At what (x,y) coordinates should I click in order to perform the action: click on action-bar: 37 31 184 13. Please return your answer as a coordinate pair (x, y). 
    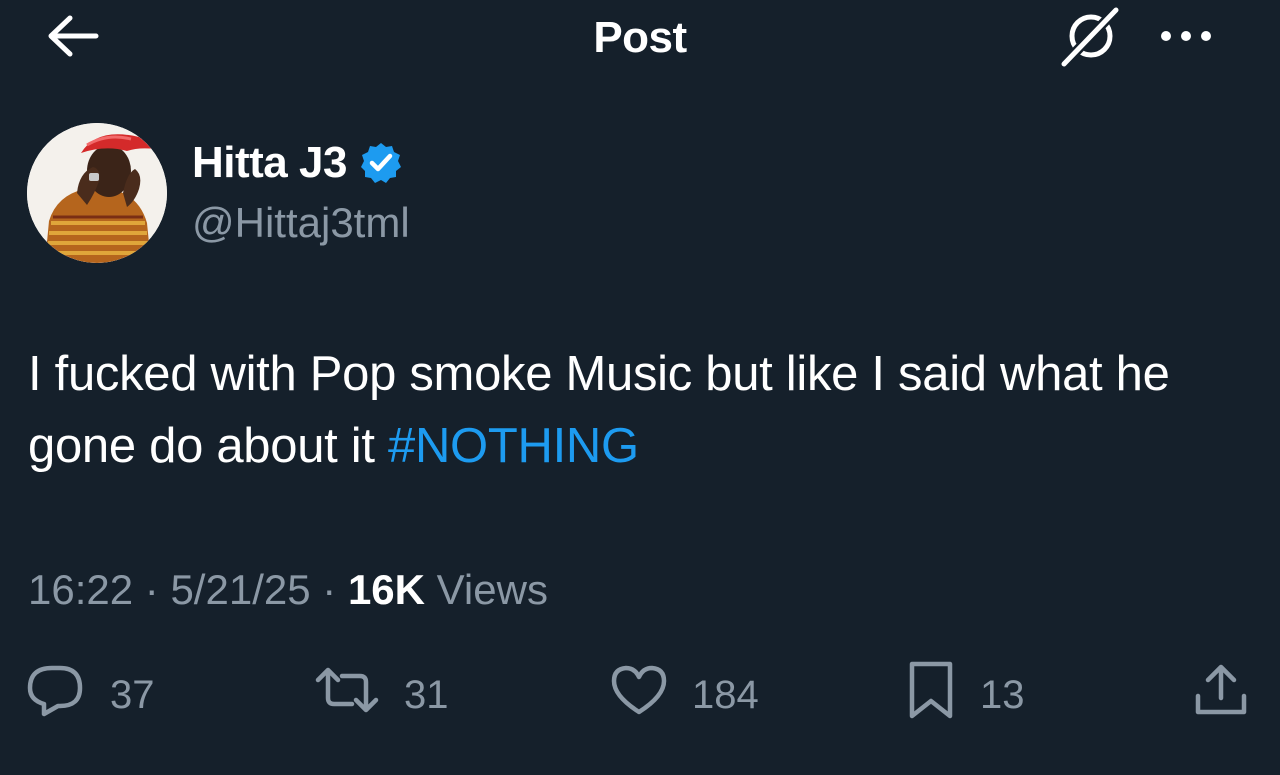
    Looking at the image, I should click on (640, 695).